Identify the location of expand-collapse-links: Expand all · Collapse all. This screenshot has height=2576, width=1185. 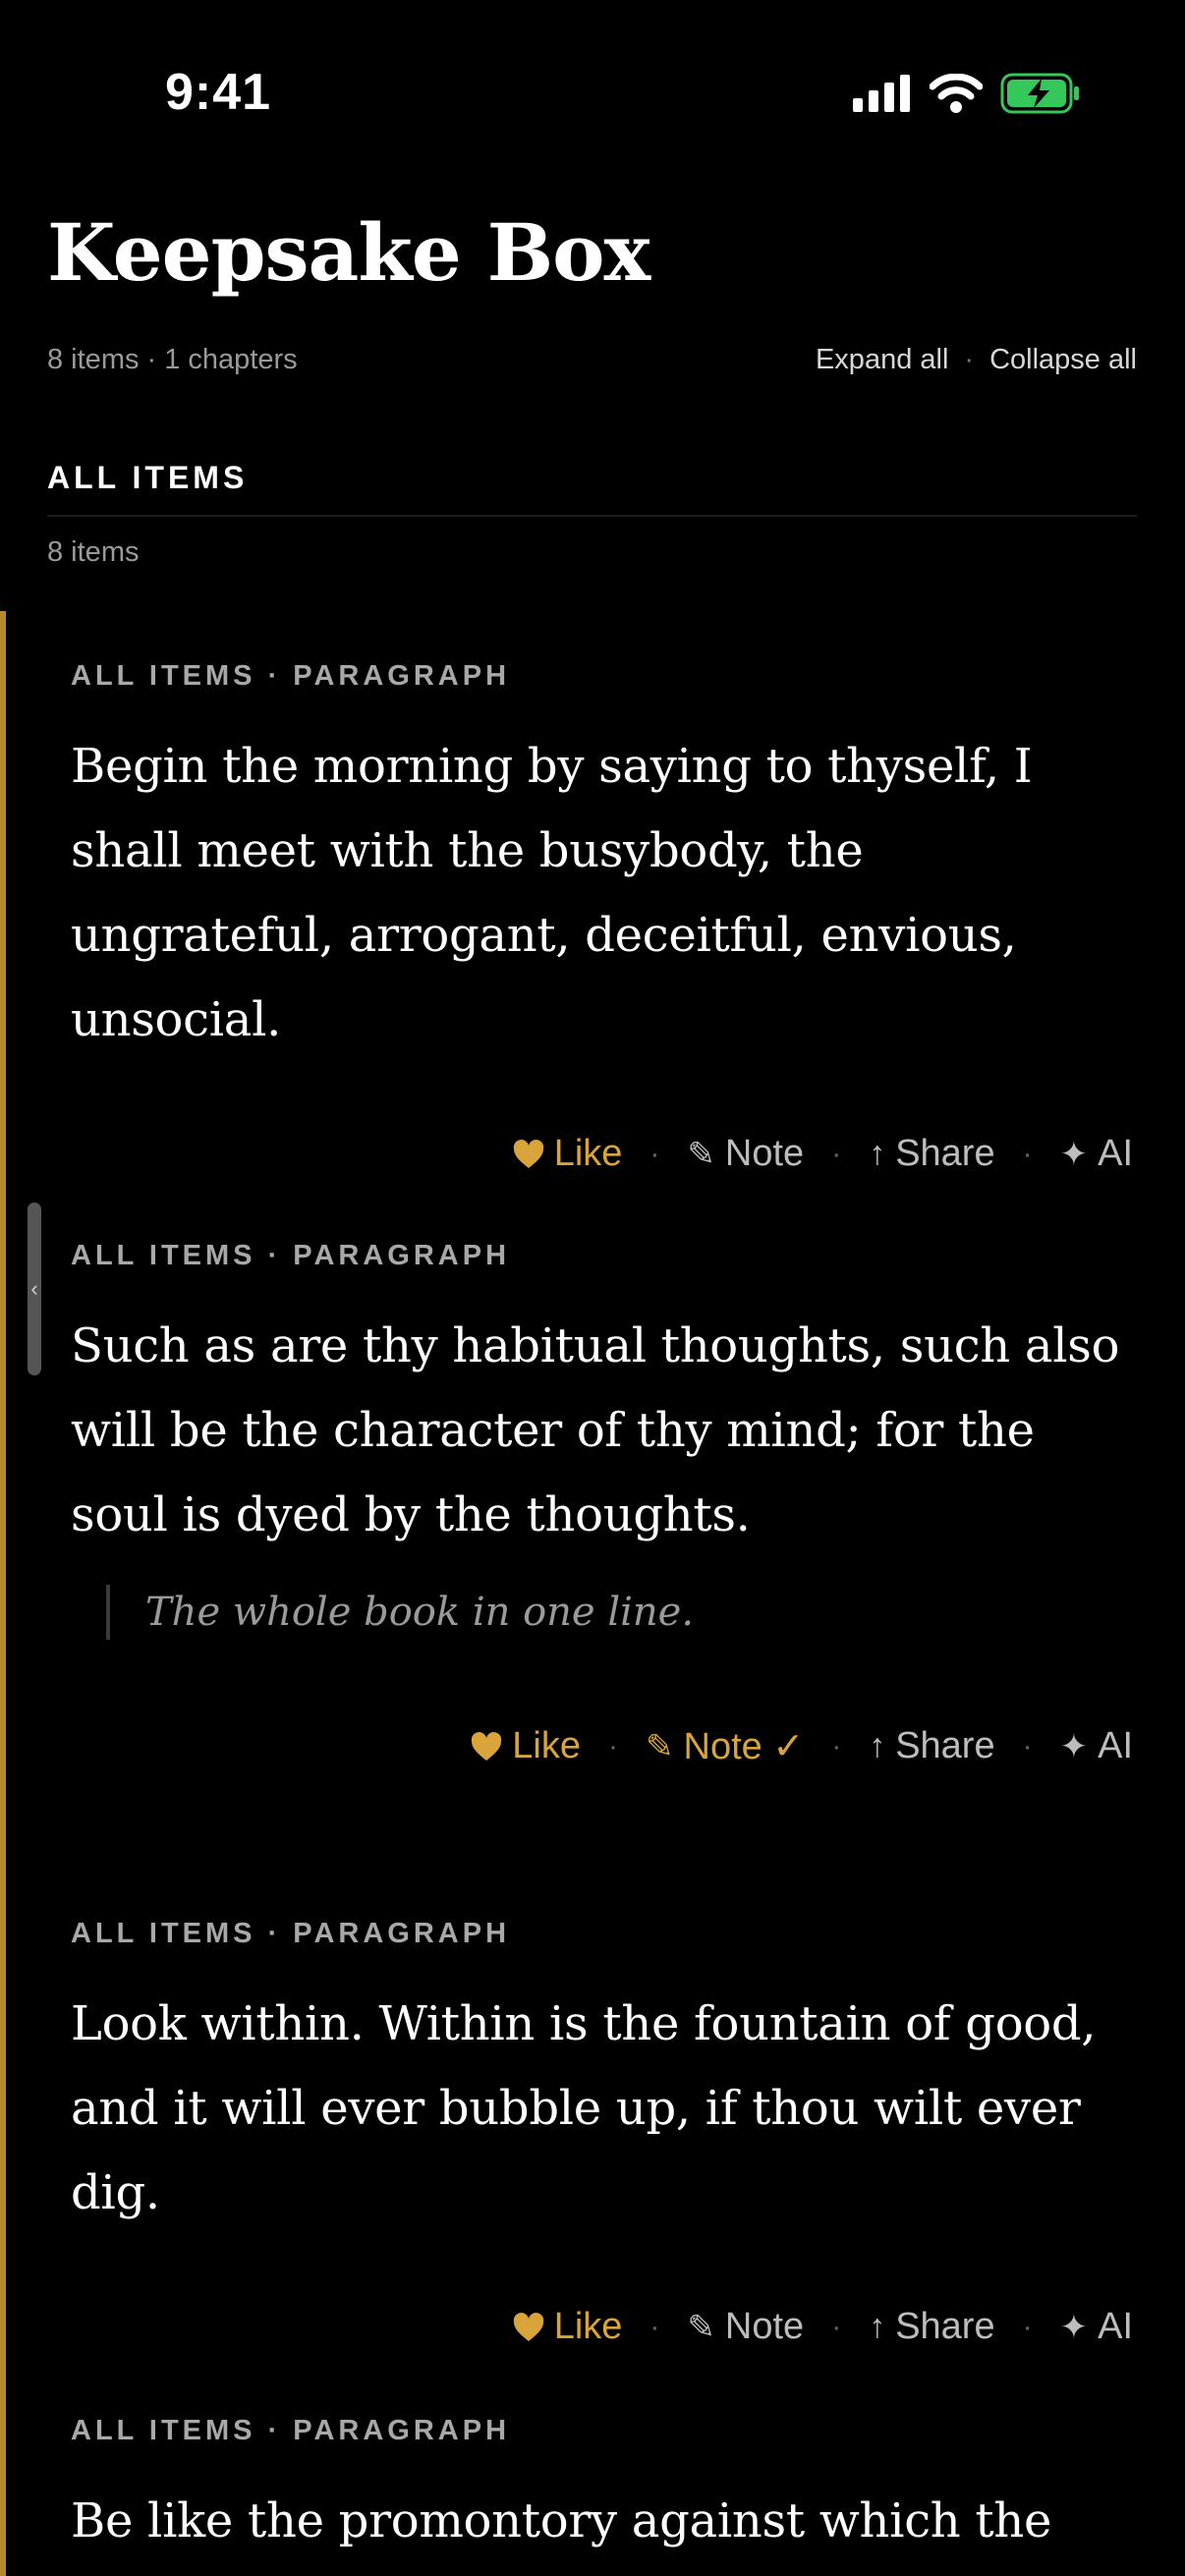
(977, 360).